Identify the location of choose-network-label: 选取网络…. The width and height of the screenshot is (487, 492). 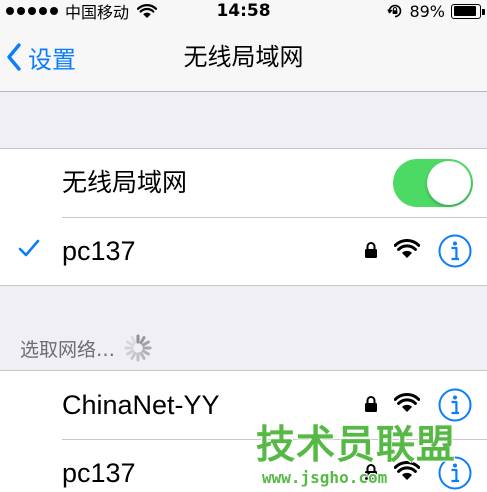
(68, 349).